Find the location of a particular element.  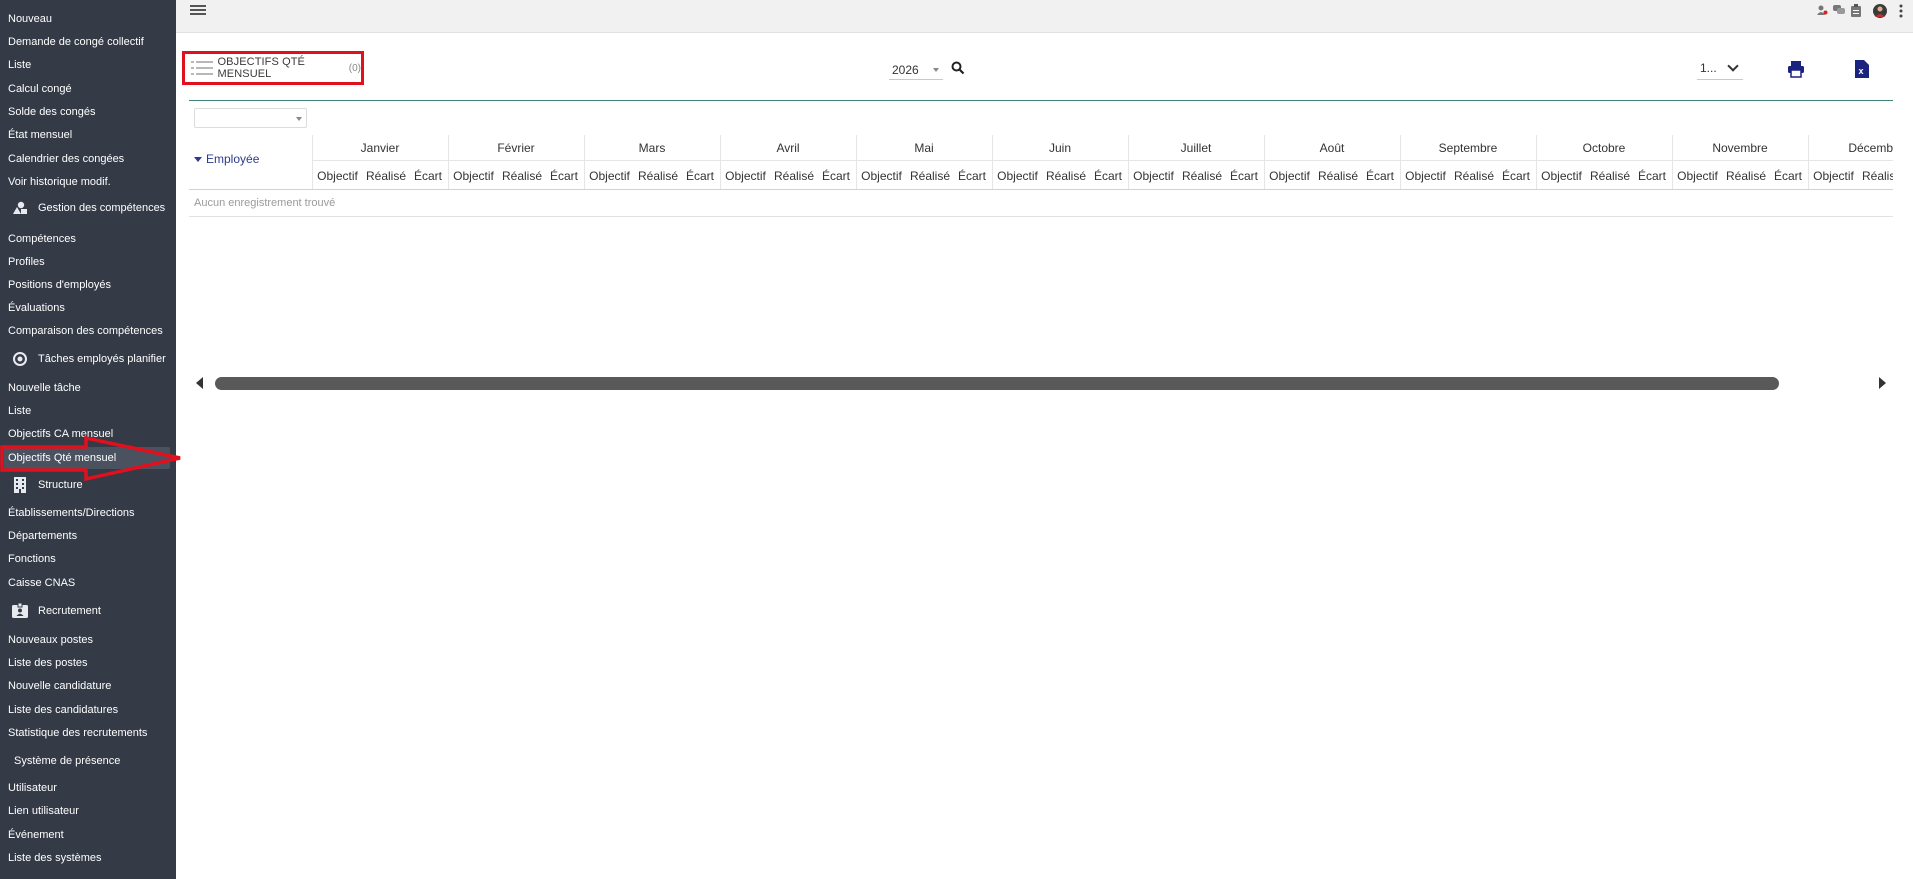

horizontal-scrollbar is located at coordinates (997, 383).